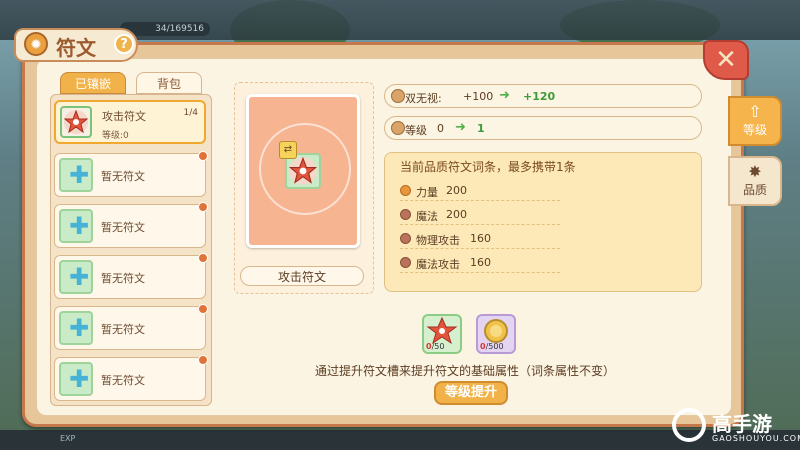  Describe the element at coordinates (492, 346) in the screenshot. I see `material-quantity: 0/500` at that location.